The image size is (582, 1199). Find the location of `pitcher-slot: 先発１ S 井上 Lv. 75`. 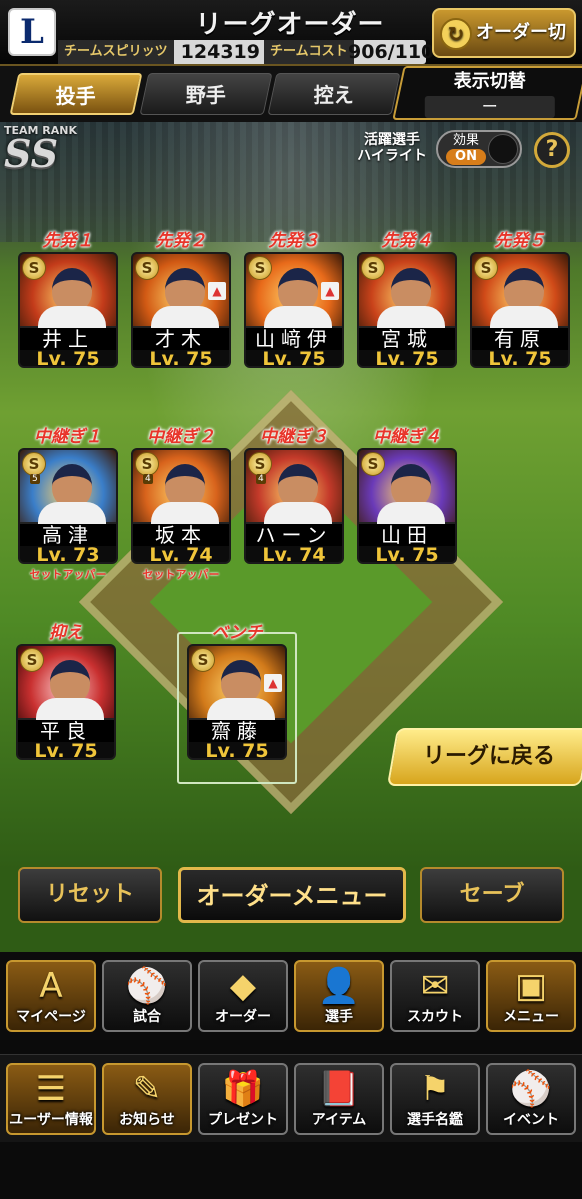

pitcher-slot: 先発１ S 井上 Lv. 75 is located at coordinates (68, 299).